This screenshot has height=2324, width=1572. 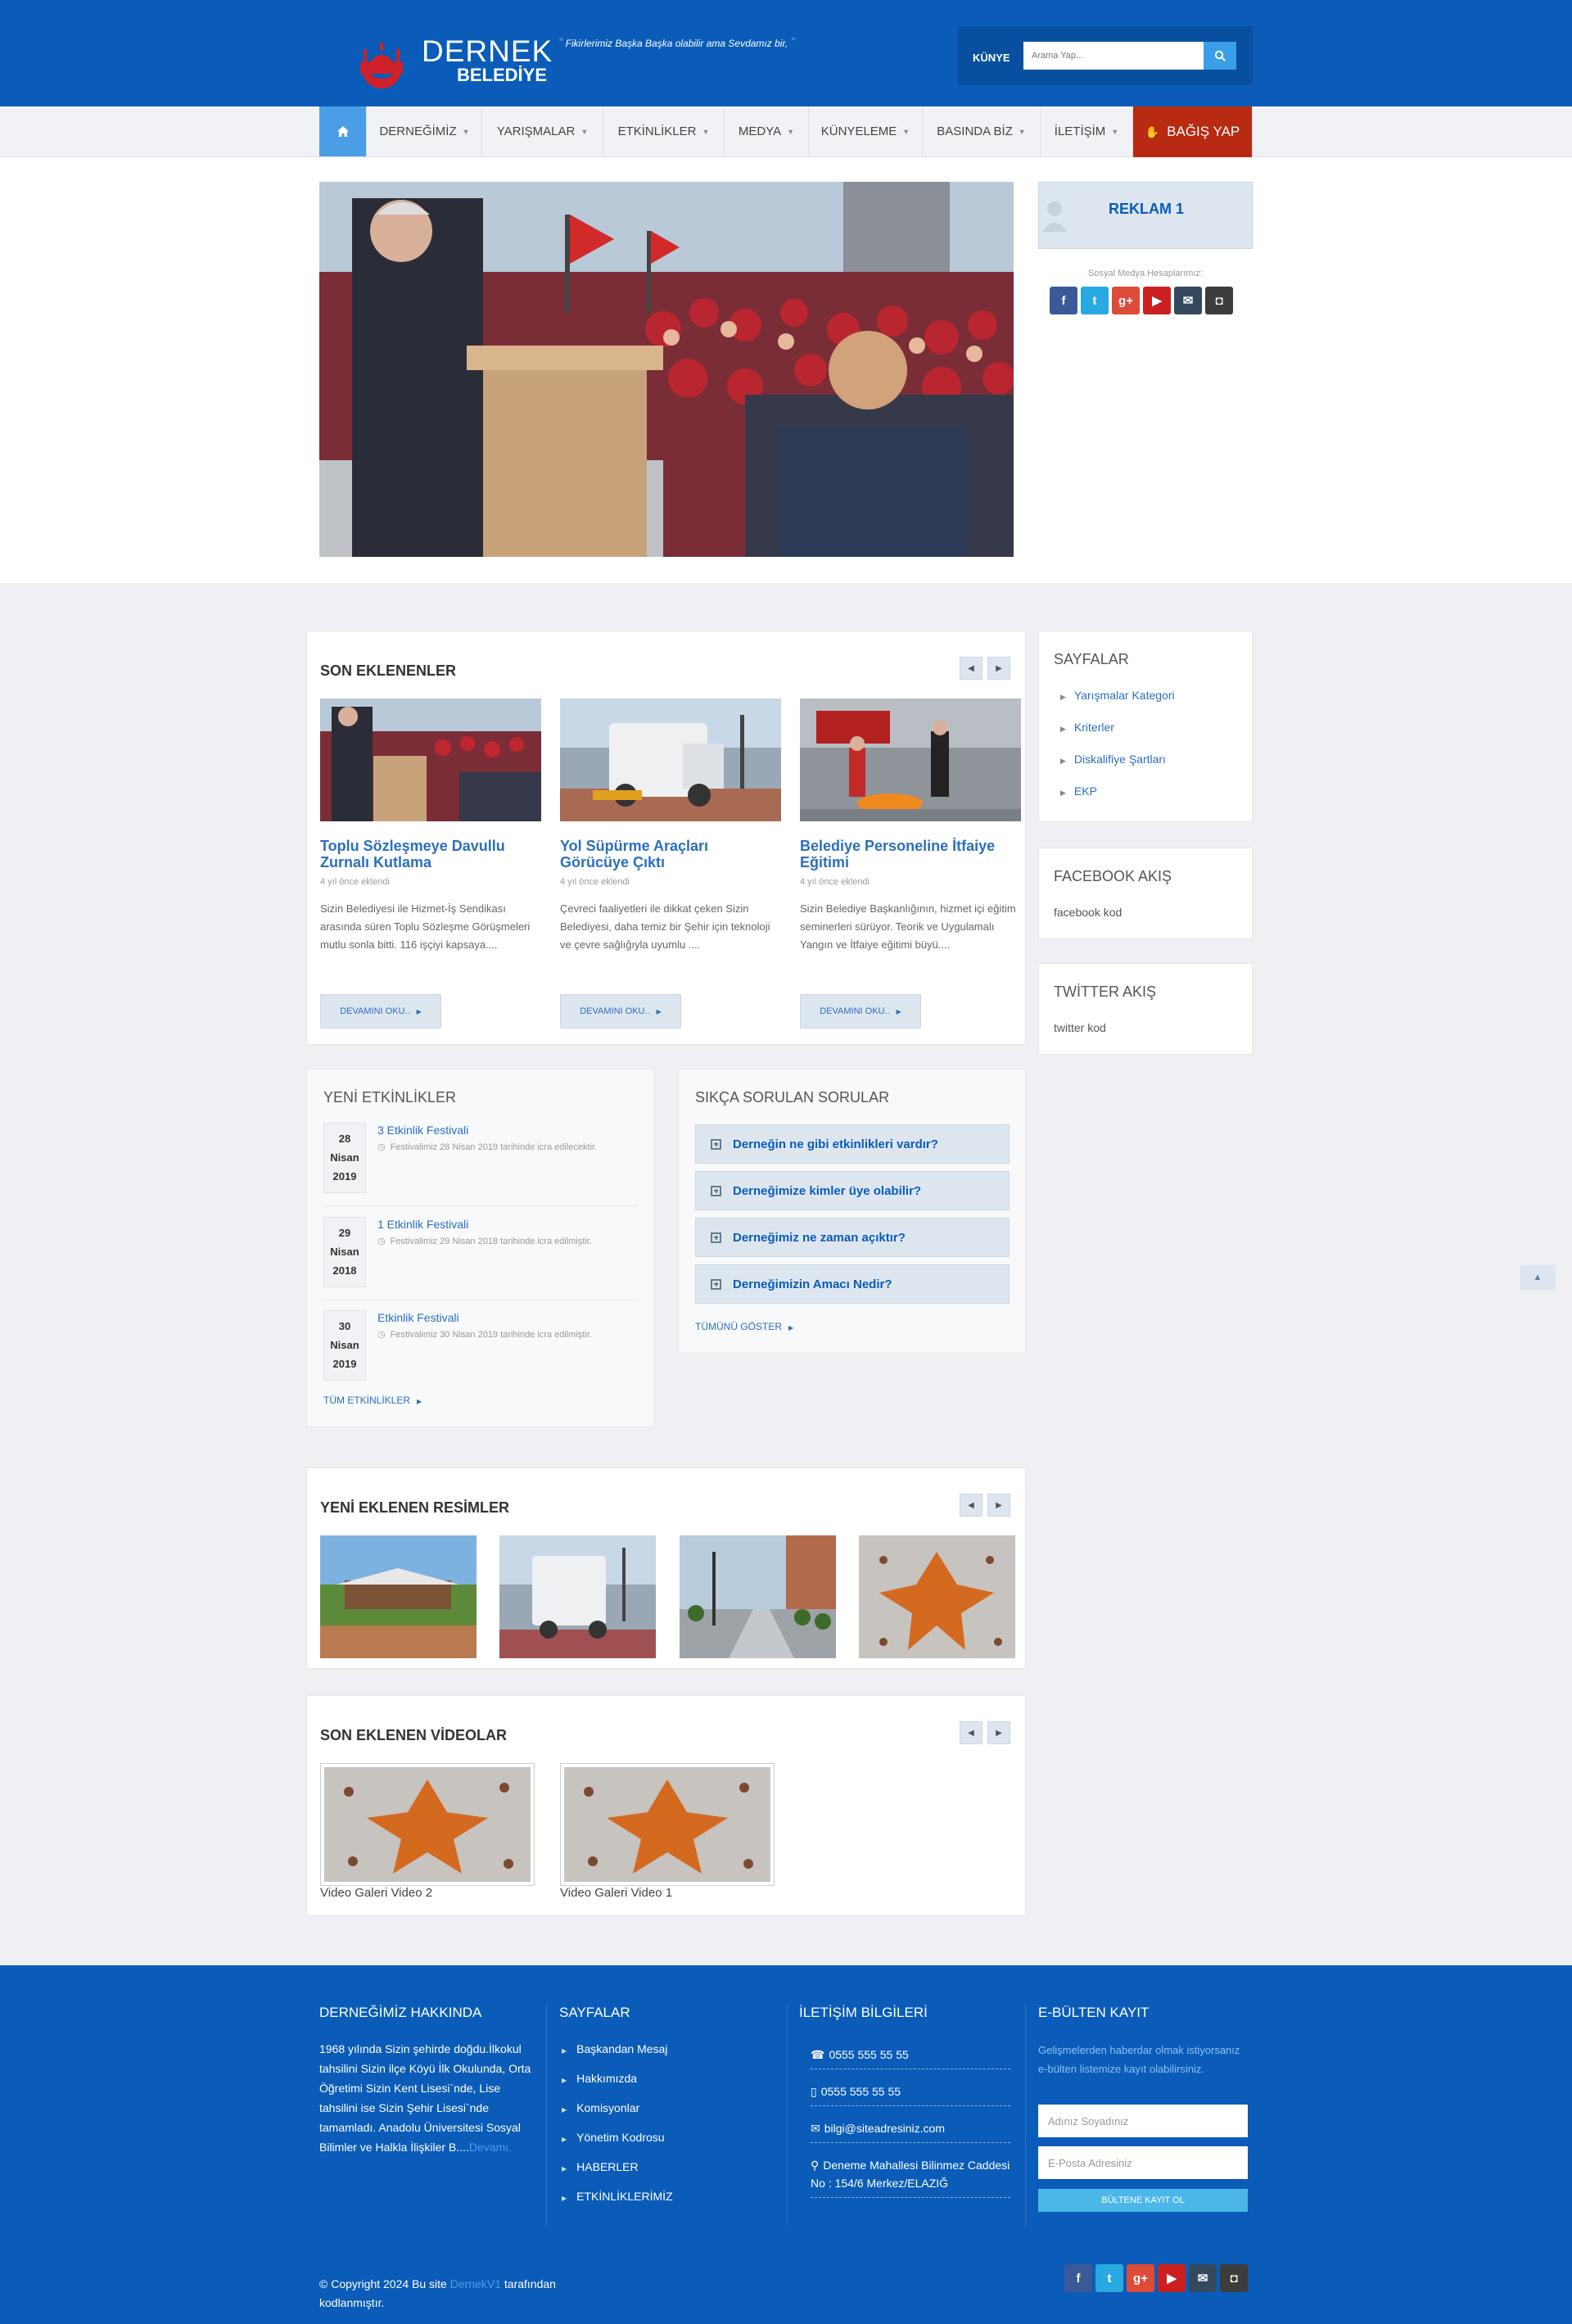 What do you see at coordinates (853, 1284) in the screenshot?
I see `faq-item: Derneğimizin Amacı Nedir?` at bounding box center [853, 1284].